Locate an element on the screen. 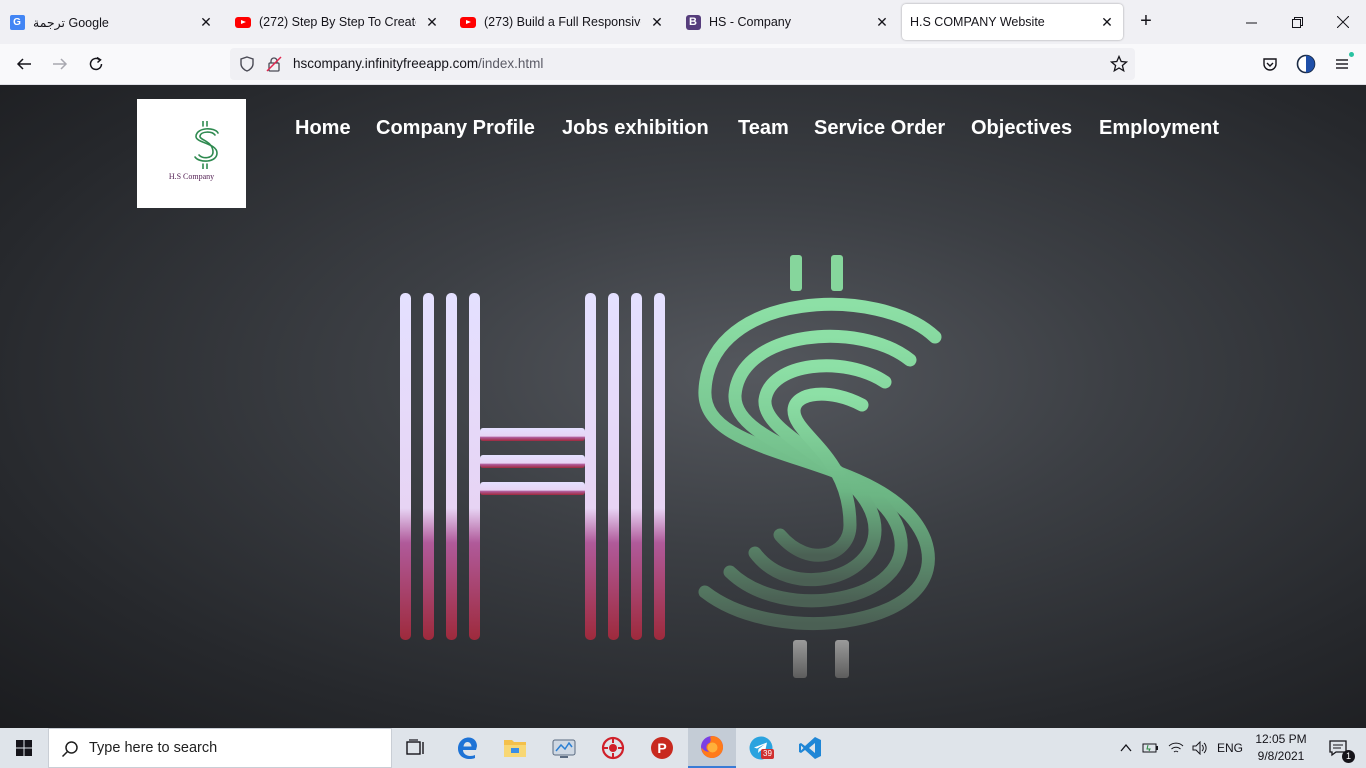 This screenshot has width=1366, height=768. nav-employment: Employment is located at coordinates (1159, 128).